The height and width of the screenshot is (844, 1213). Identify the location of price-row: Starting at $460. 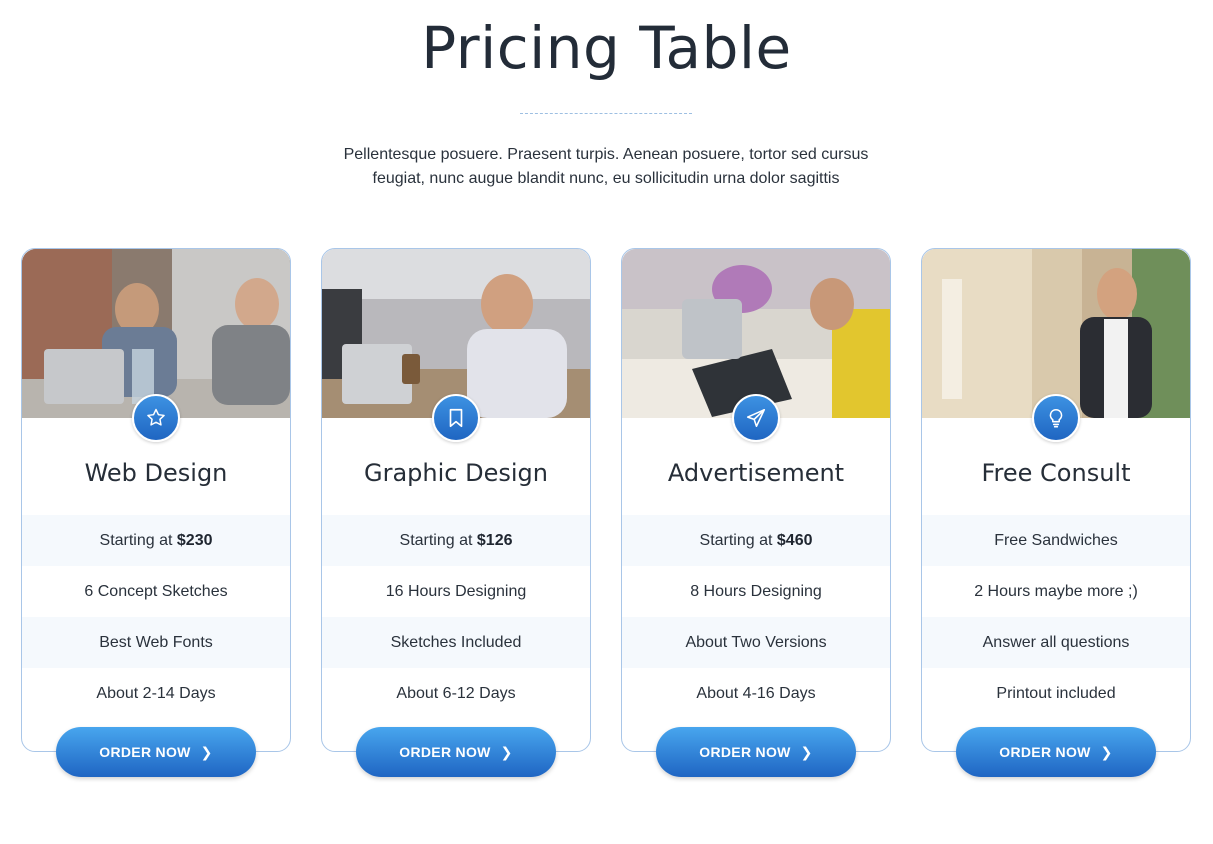
(756, 540).